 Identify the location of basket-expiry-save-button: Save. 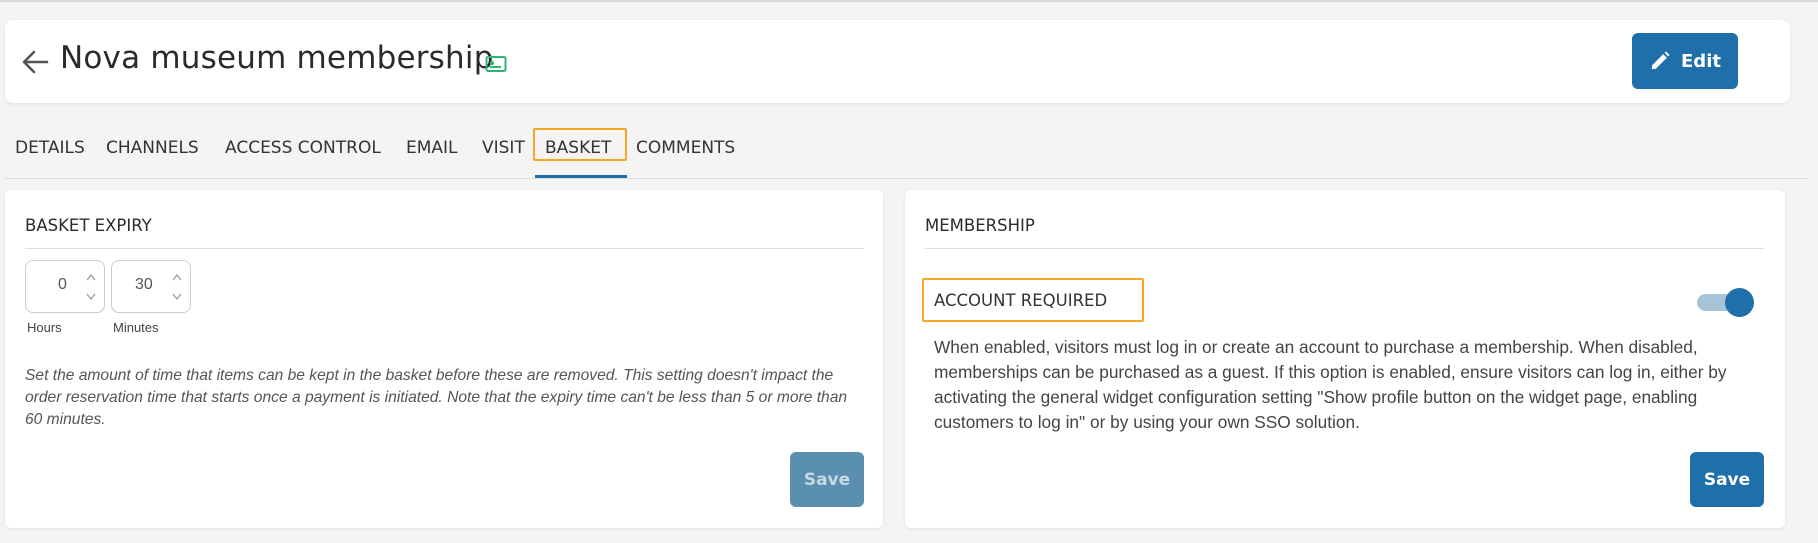
(827, 479).